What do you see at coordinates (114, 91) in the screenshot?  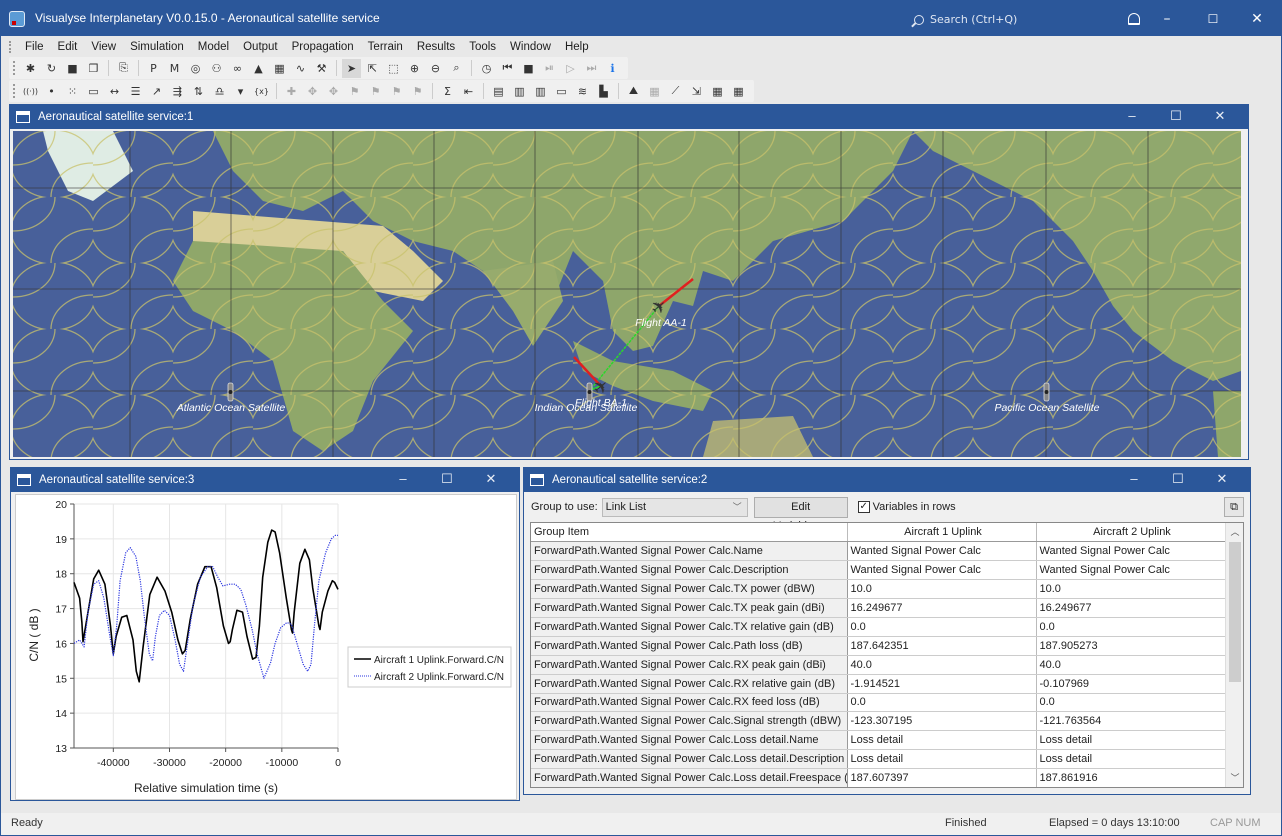 I see `line-icon: ↔` at bounding box center [114, 91].